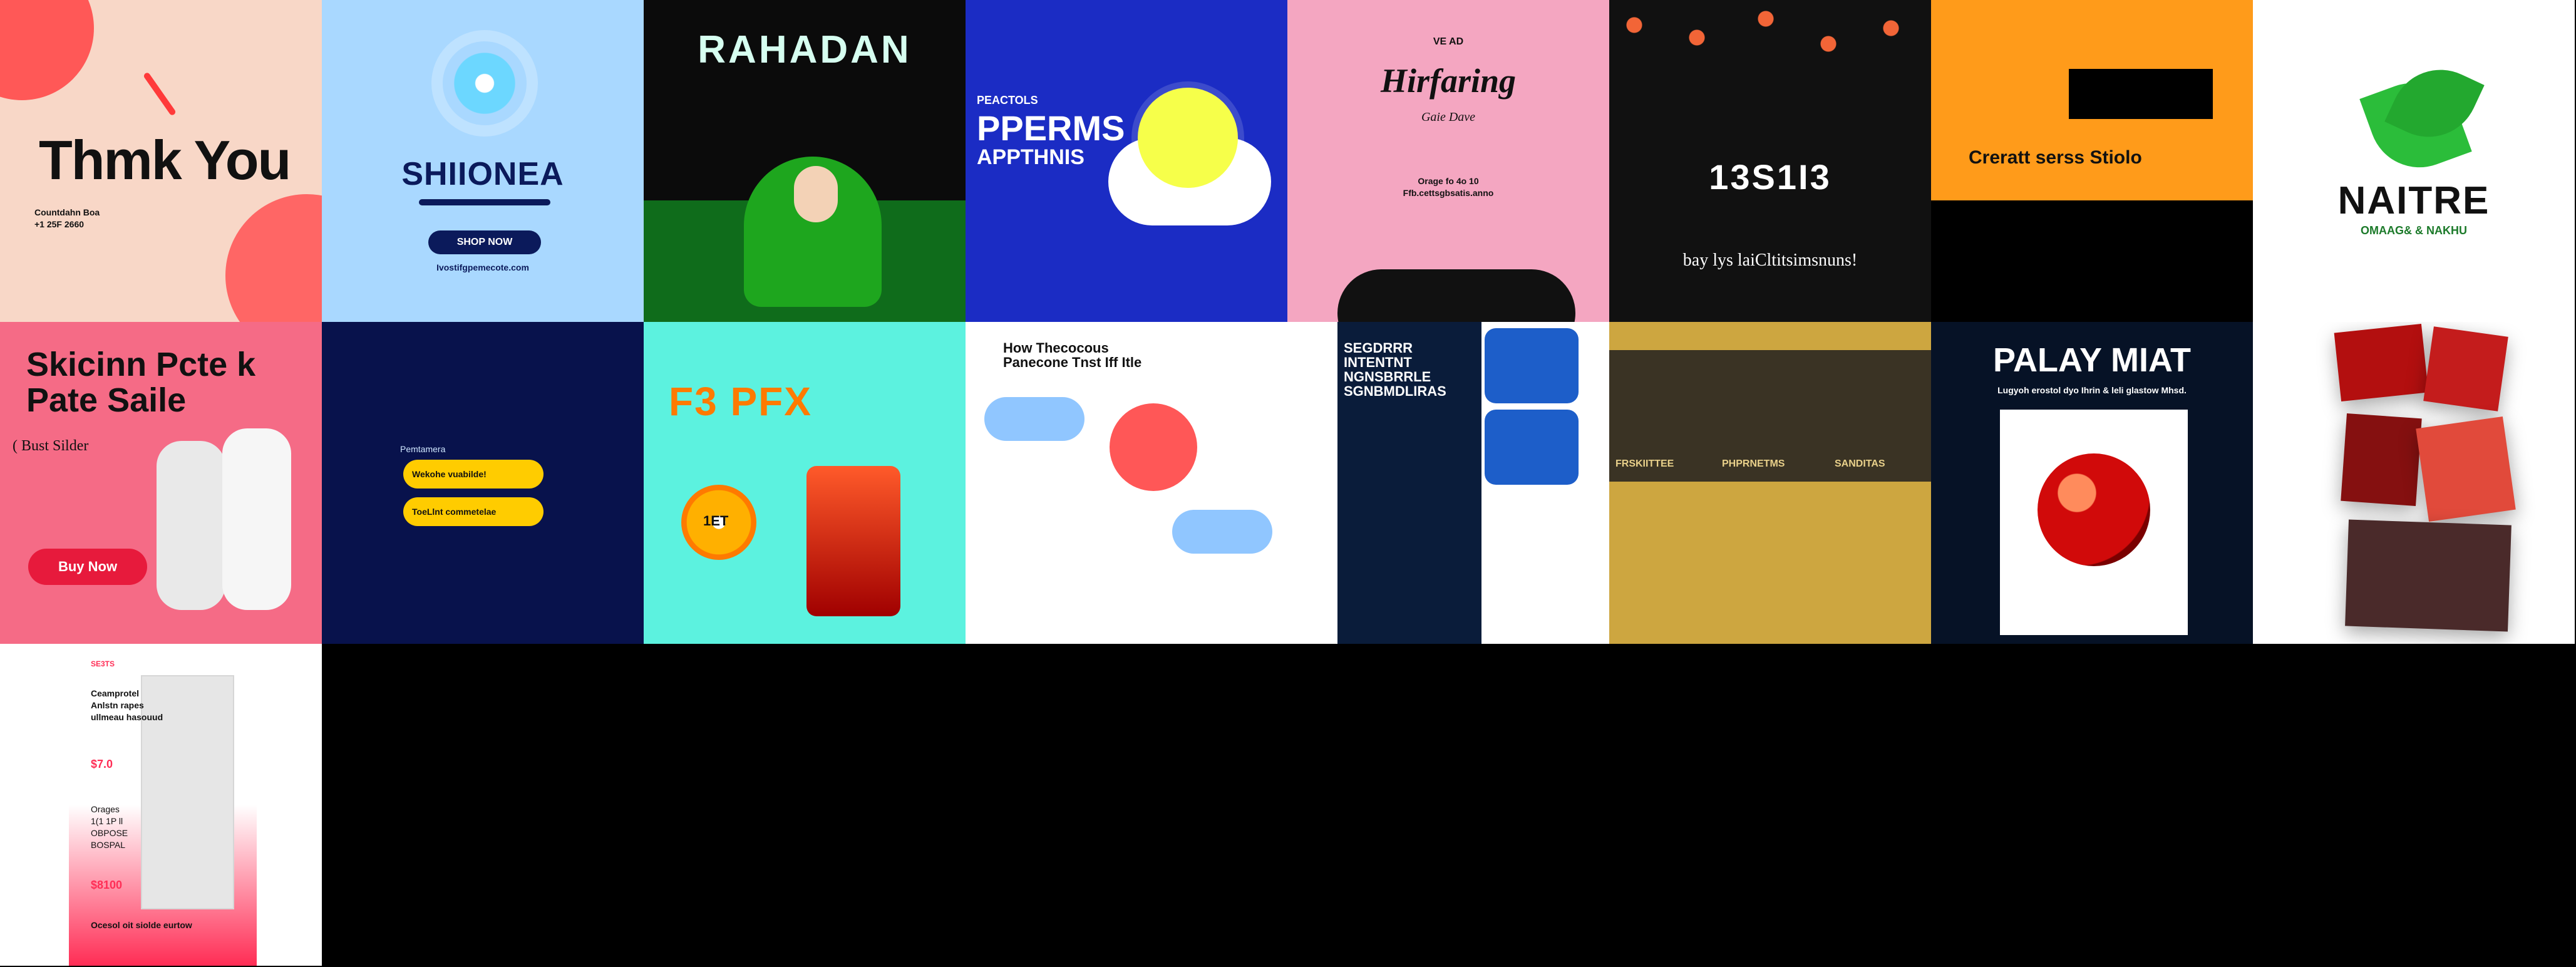 The height and width of the screenshot is (967, 2576). What do you see at coordinates (1030, 157) in the screenshot?
I see `subtitle: APPTHNIS` at bounding box center [1030, 157].